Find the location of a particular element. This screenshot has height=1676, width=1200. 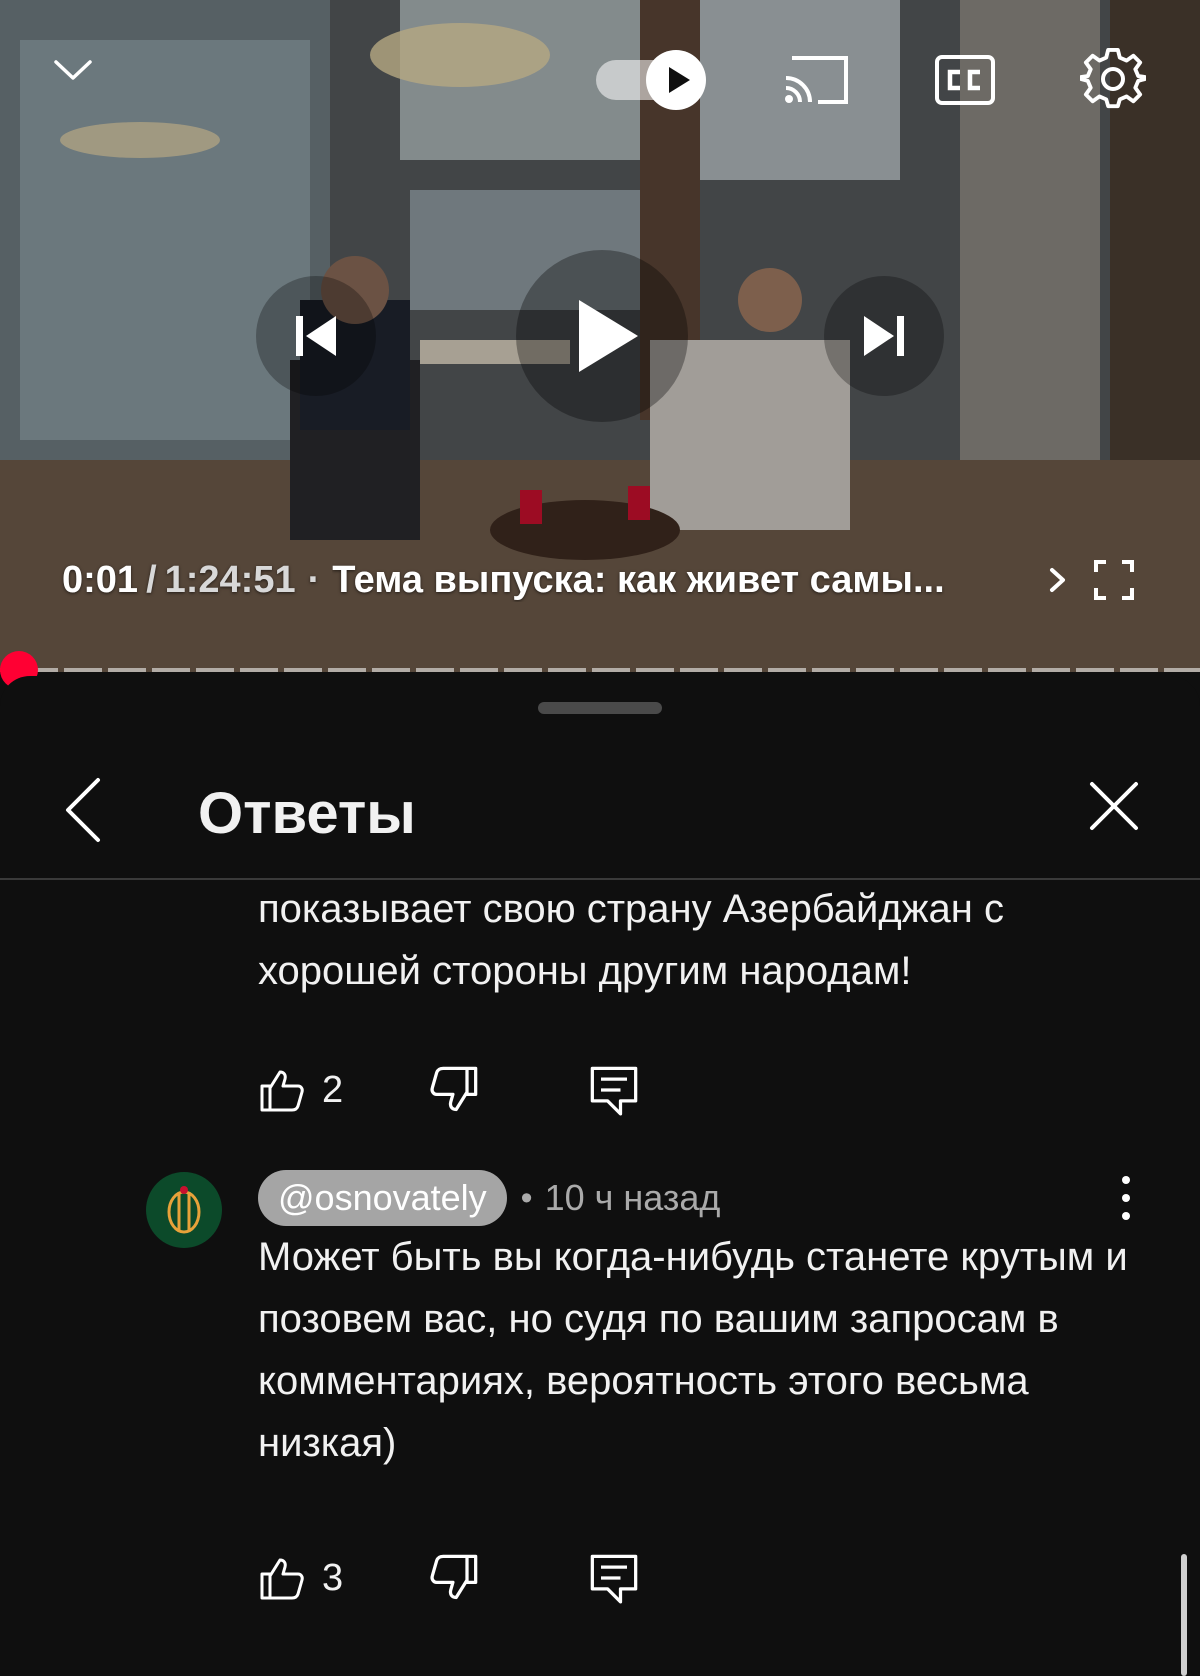

avatar is located at coordinates (184, 1210).